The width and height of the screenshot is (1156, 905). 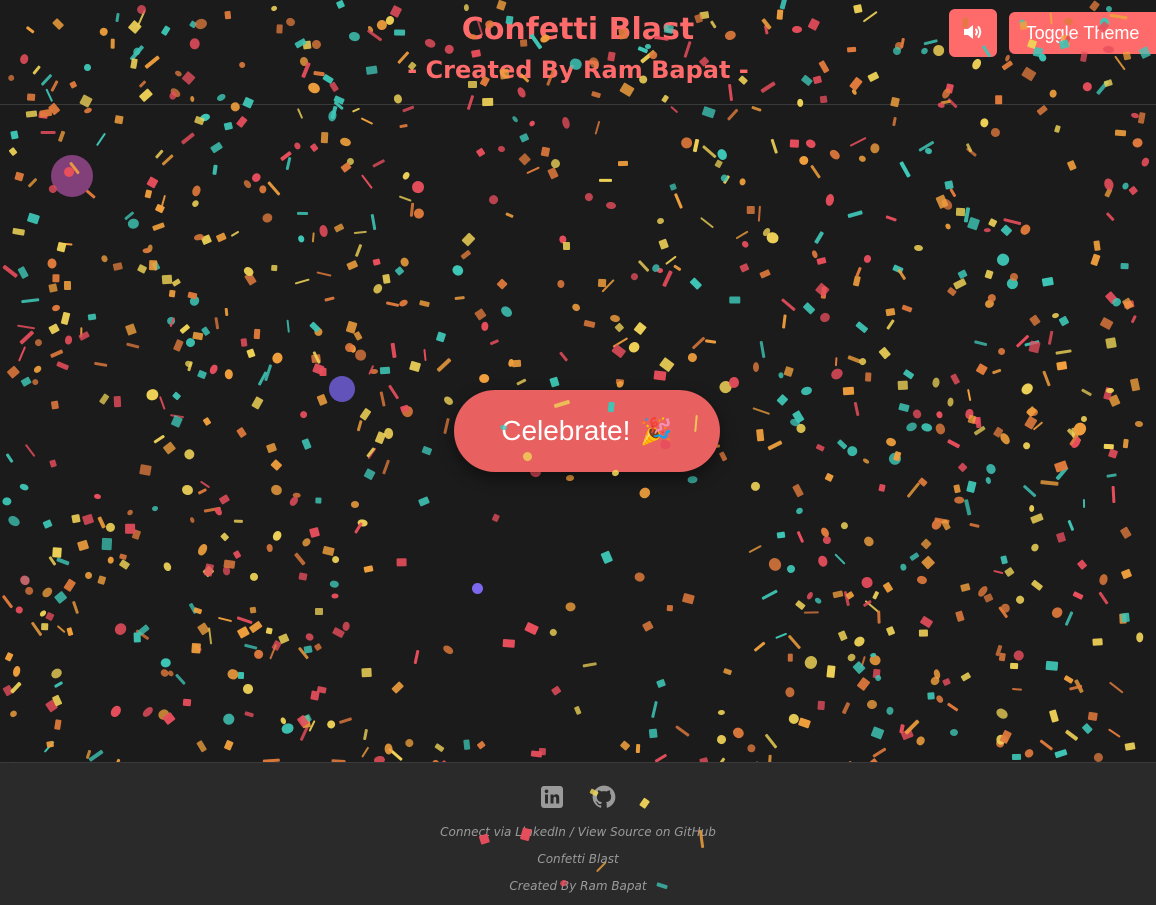 What do you see at coordinates (973, 33) in the screenshot?
I see `sound-toggle-button` at bounding box center [973, 33].